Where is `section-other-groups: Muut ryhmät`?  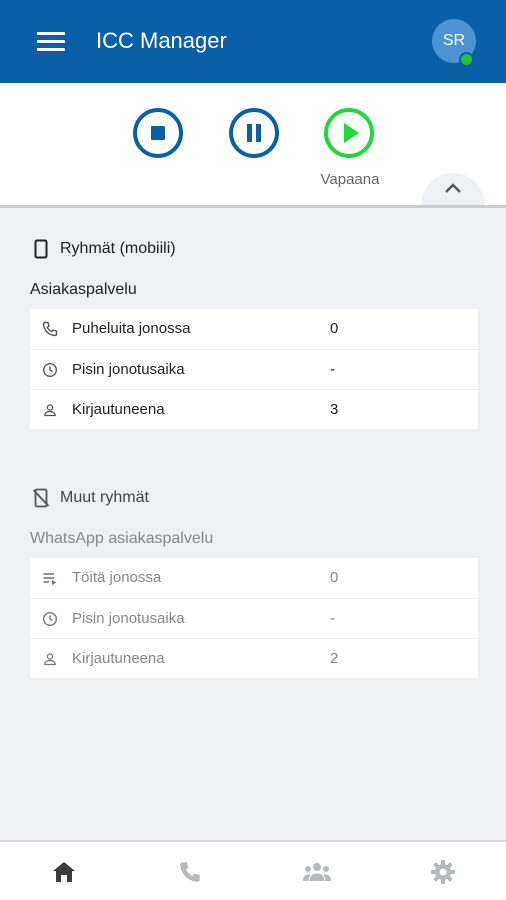
section-other-groups: Muut ryhmät is located at coordinates (89, 498).